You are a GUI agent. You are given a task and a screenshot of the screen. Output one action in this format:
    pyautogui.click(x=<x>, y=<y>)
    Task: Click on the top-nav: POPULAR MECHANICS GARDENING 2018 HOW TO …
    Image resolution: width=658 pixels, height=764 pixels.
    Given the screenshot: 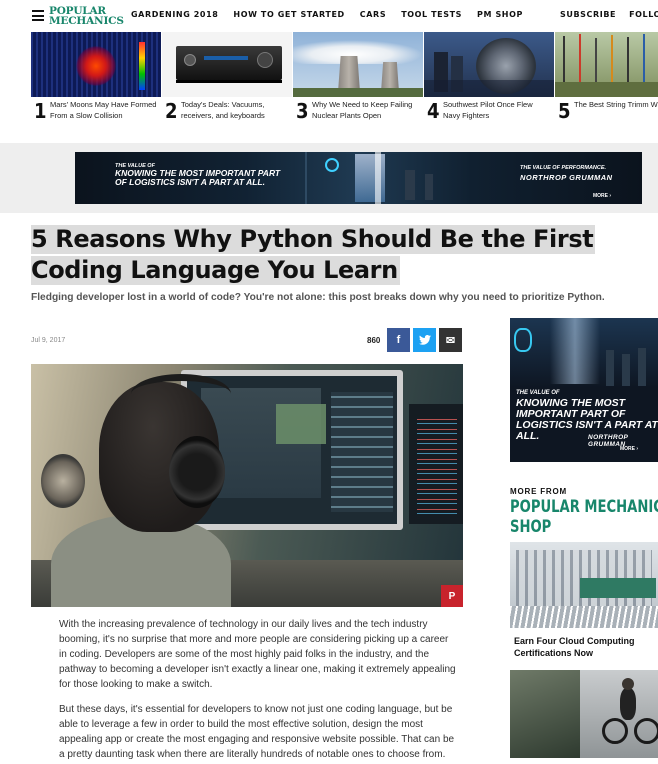 What is the action you would take?
    pyautogui.click(x=329, y=16)
    